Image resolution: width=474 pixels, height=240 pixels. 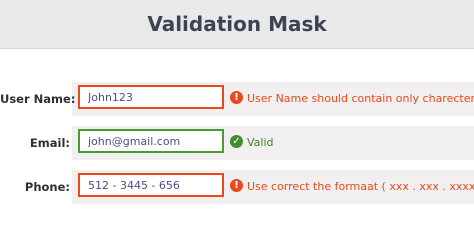 I want to click on email-row: Email: ✓ Valid, so click(x=237, y=143).